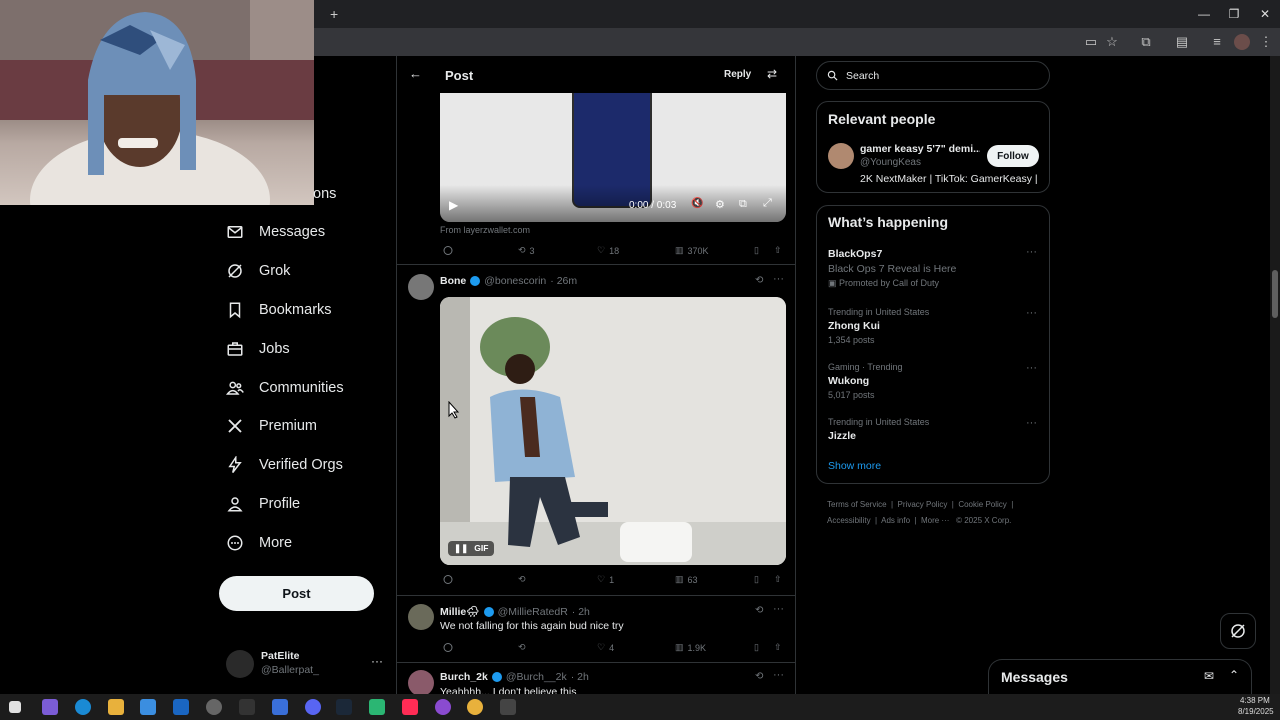  What do you see at coordinates (1265, 14) in the screenshot?
I see `close-window-button: ✕` at bounding box center [1265, 14].